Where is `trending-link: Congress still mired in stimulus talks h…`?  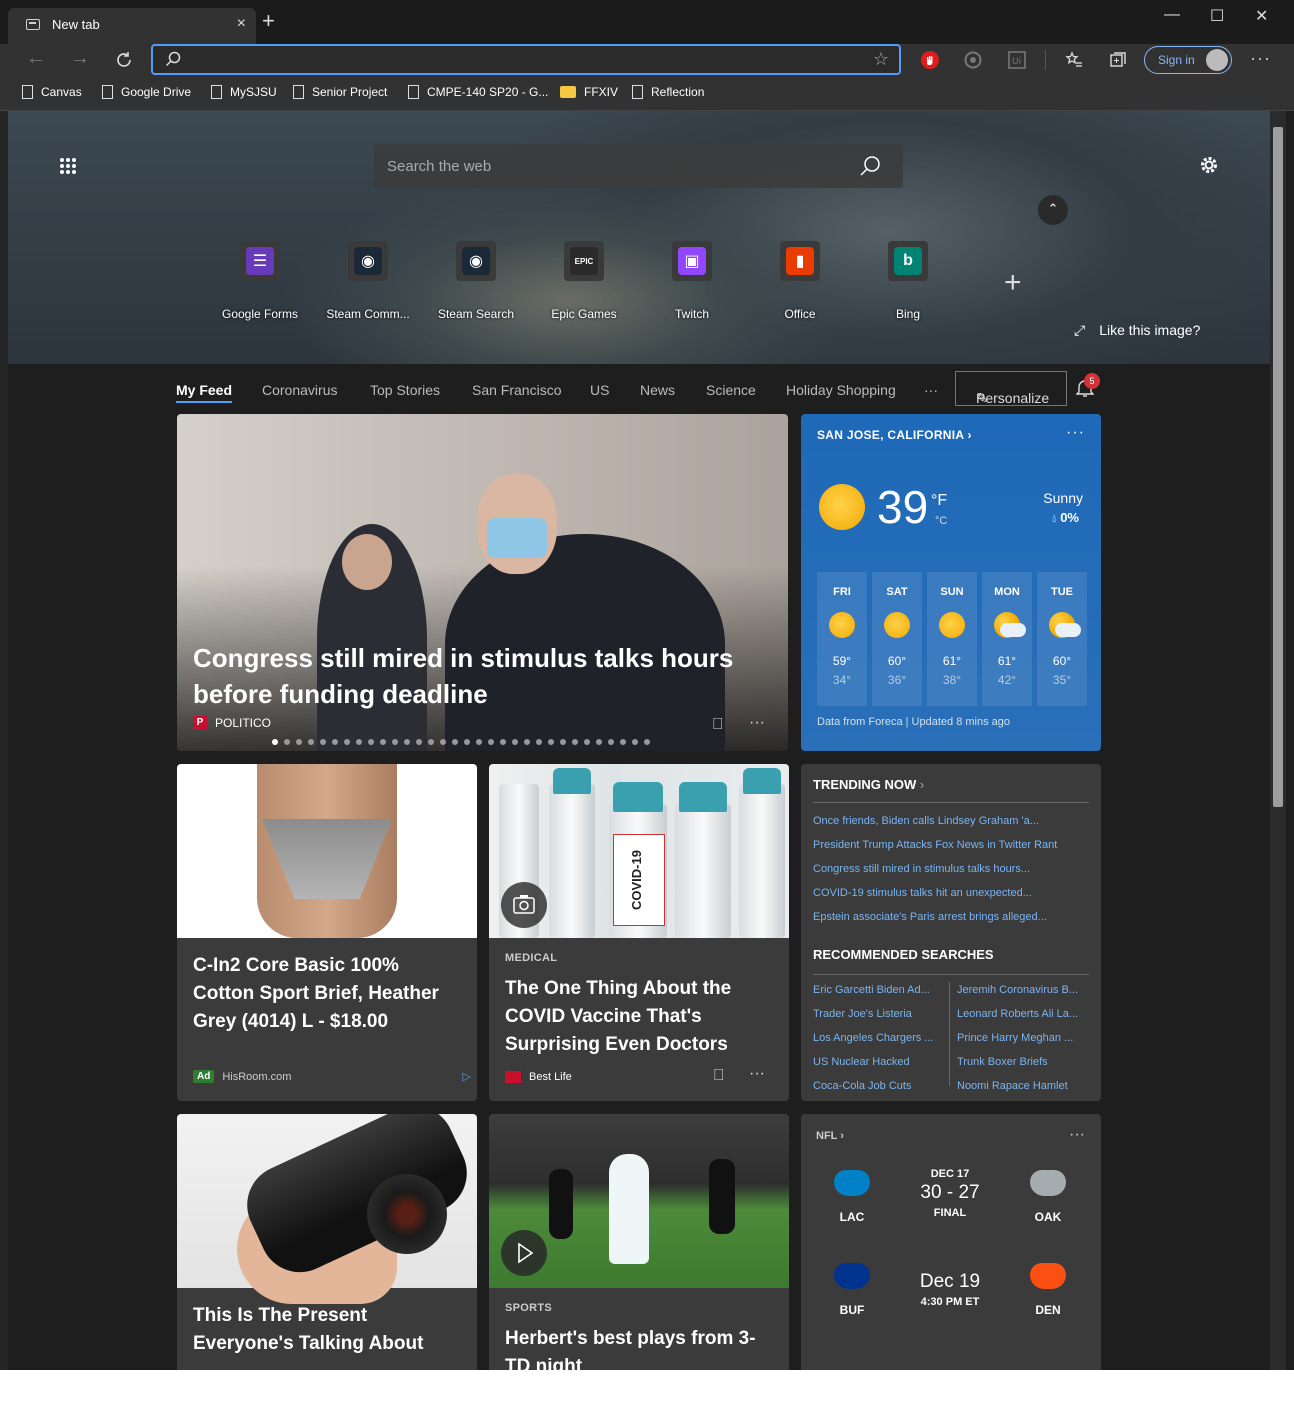 trending-link: Congress still mired in stimulus talks h… is located at coordinates (921, 869).